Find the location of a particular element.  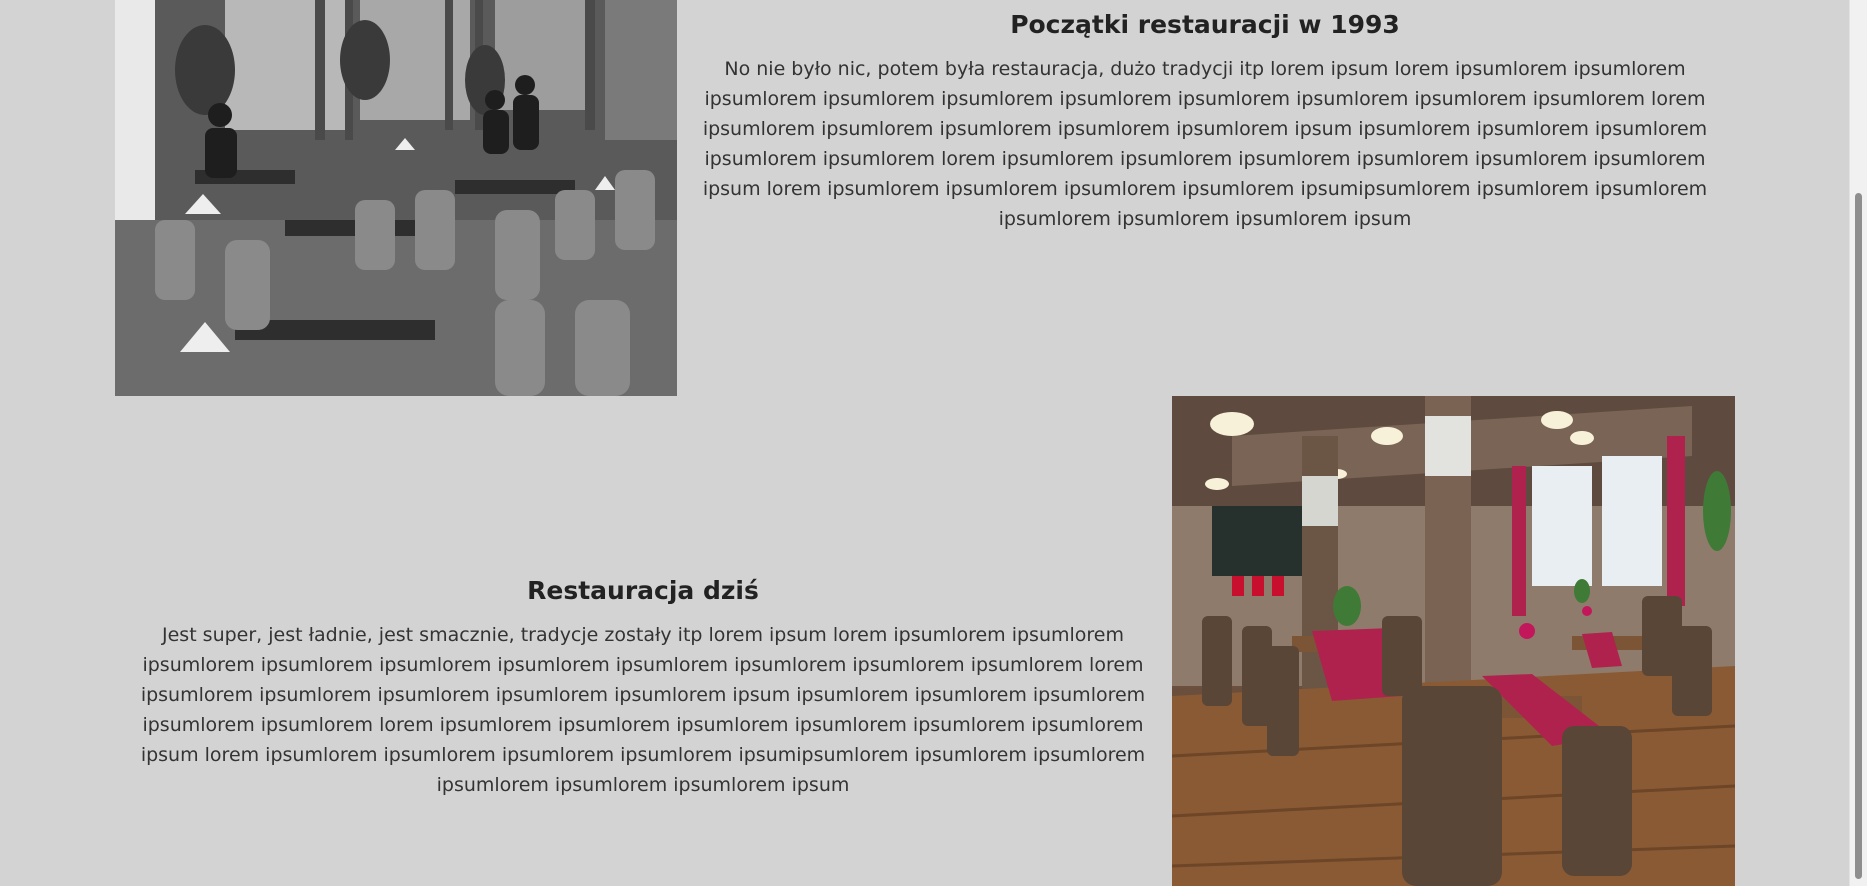

section-title: Początki restauracji w 1993 is located at coordinates (1205, 24).